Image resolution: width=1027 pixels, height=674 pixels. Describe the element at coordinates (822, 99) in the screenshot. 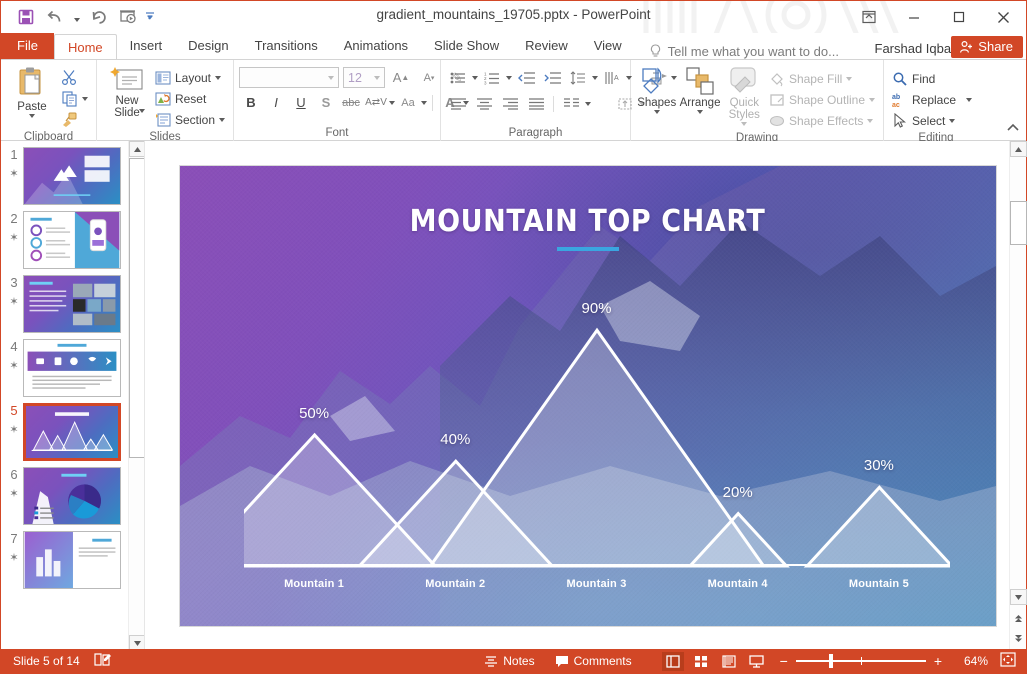

I see `shape-outline-button: Shape Outline` at that location.